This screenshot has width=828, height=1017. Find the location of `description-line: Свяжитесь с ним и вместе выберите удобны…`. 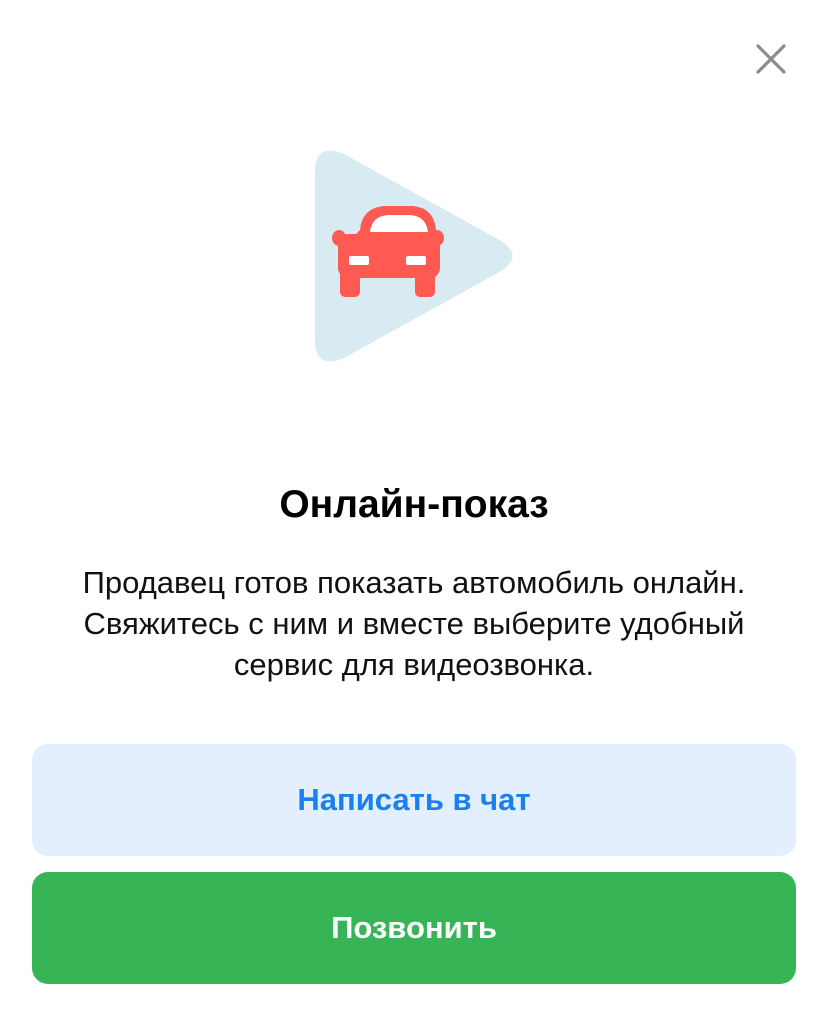

description-line: Свяжитесь с ним и вместе выберите удобны… is located at coordinates (414, 623).